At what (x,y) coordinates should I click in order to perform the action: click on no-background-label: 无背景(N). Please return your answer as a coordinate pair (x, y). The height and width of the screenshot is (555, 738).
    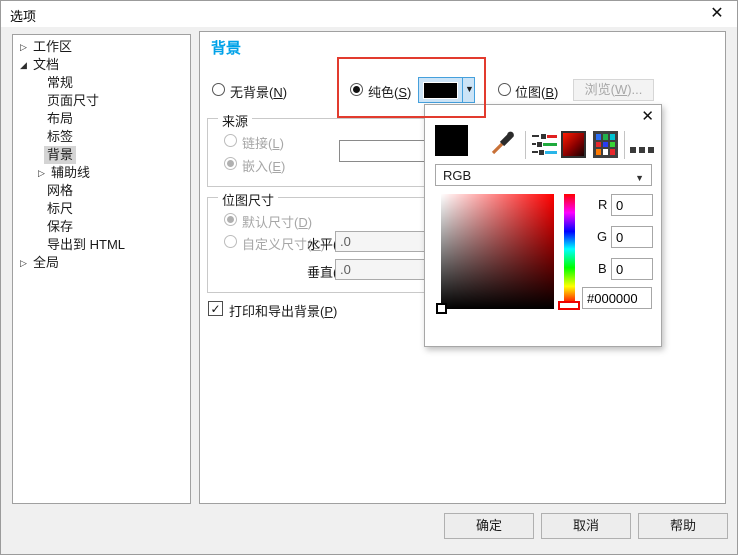
    Looking at the image, I should click on (258, 91).